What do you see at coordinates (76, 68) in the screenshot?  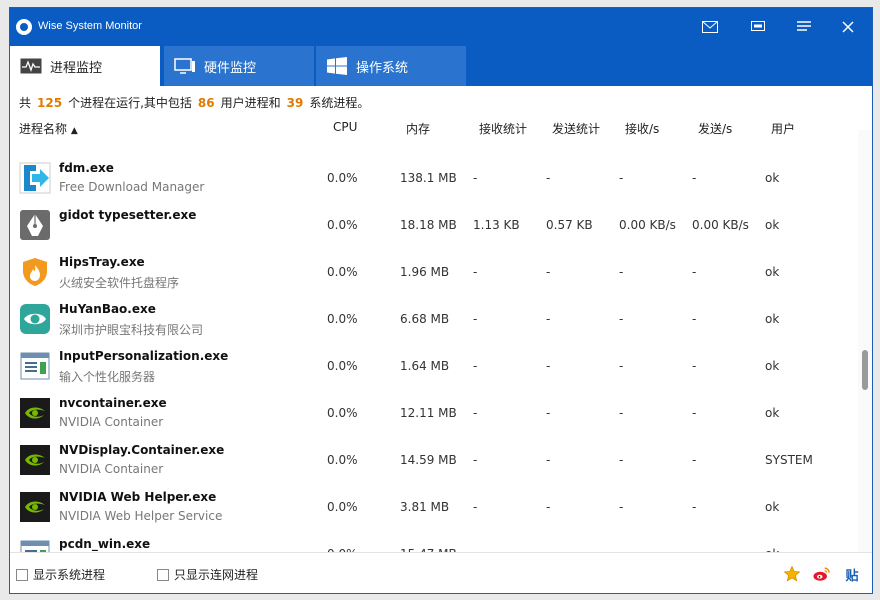 I see `tab-label: 进程监控` at bounding box center [76, 68].